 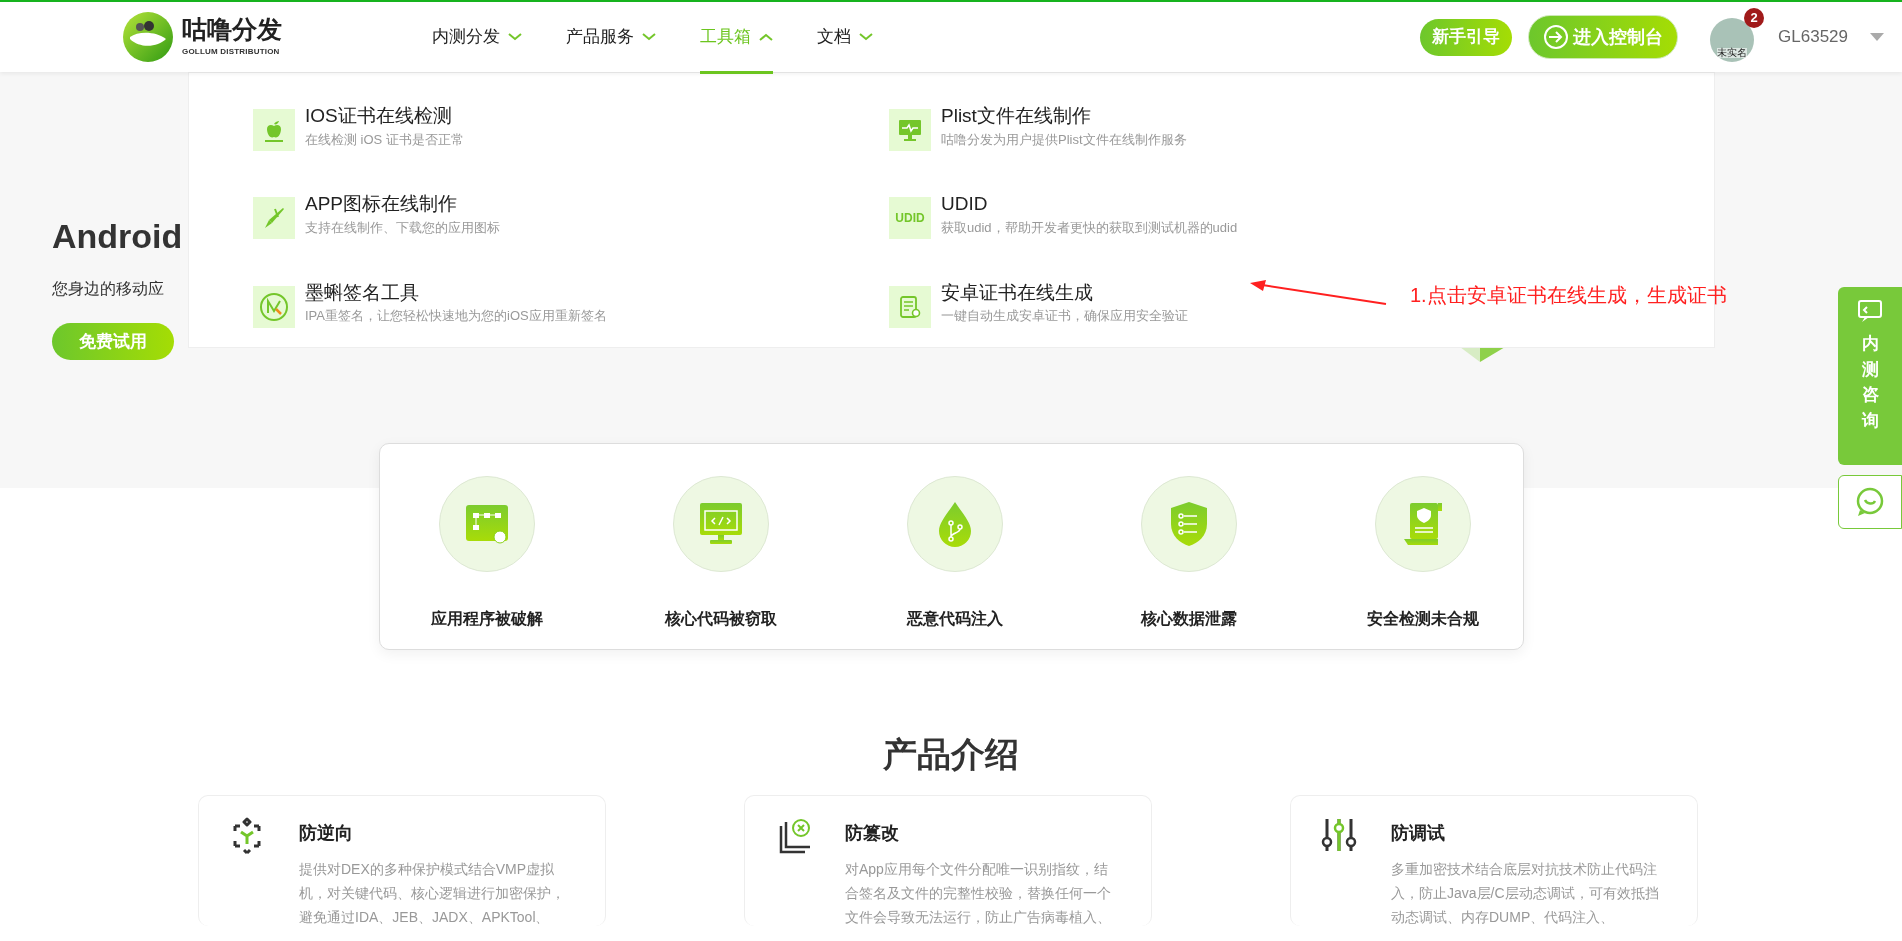 I want to click on nav-item: 产品服务, so click(x=611, y=38).